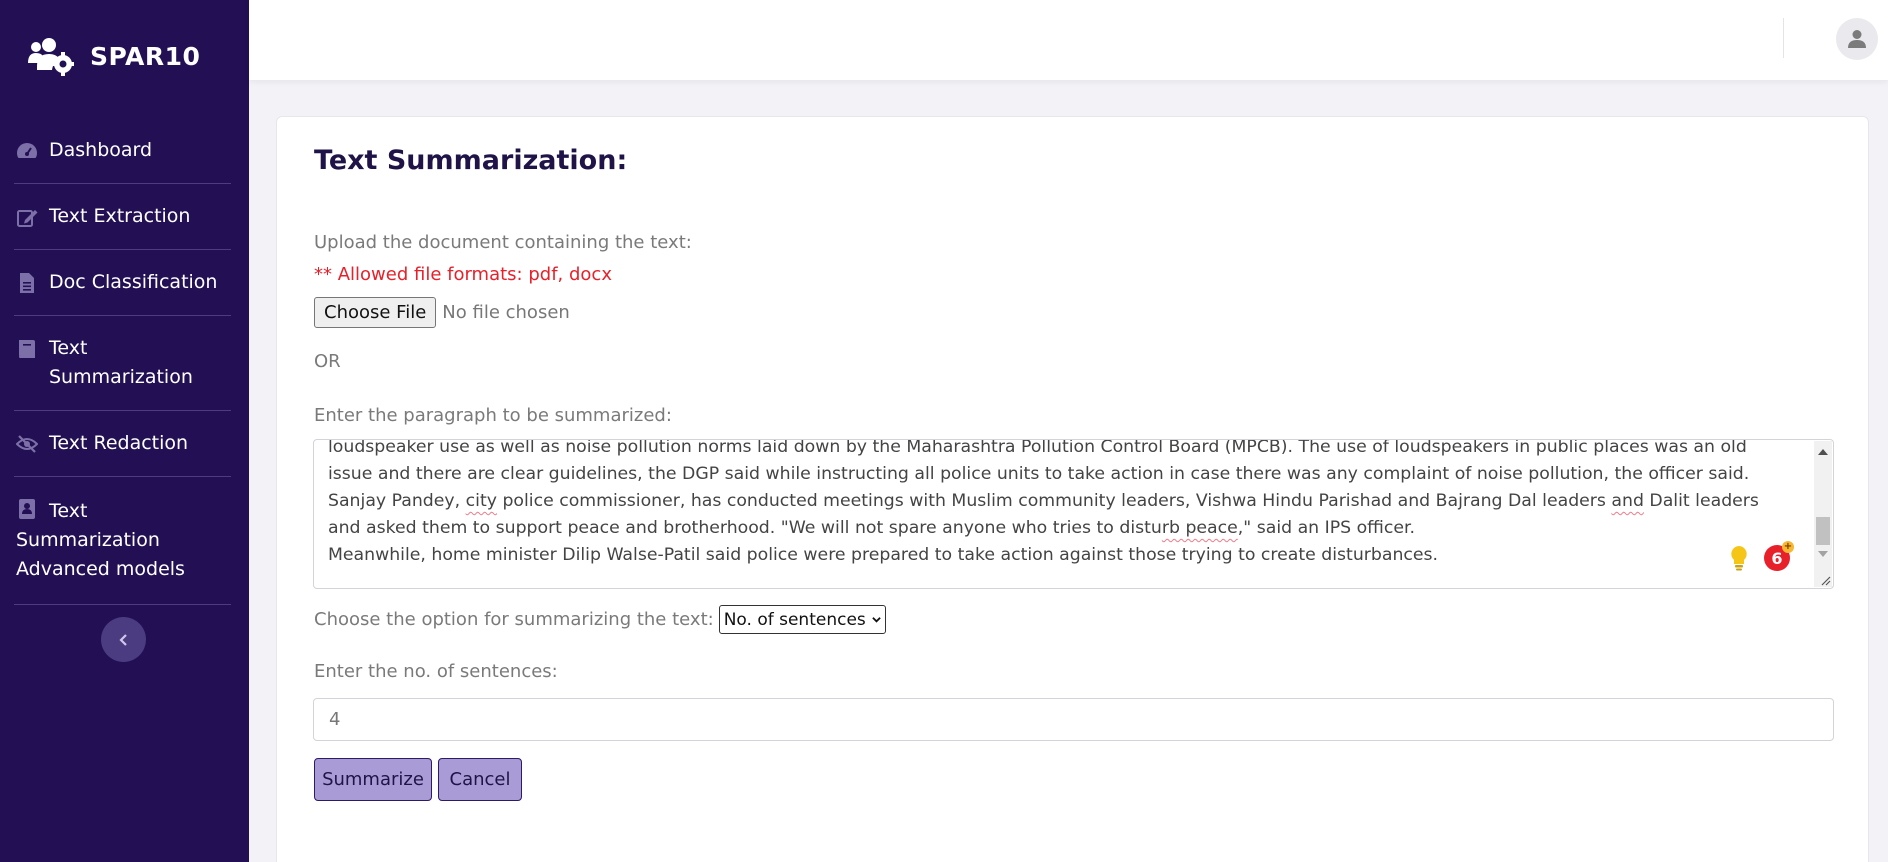 Image resolution: width=1888 pixels, height=862 pixels. Describe the element at coordinates (876, 620) in the screenshot. I see `chevron-down-icon` at that location.